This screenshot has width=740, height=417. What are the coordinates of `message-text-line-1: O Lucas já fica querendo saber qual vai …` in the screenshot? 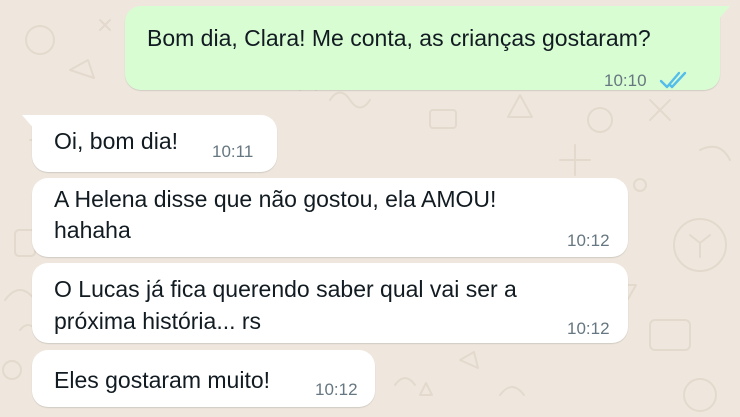 It's located at (285, 289).